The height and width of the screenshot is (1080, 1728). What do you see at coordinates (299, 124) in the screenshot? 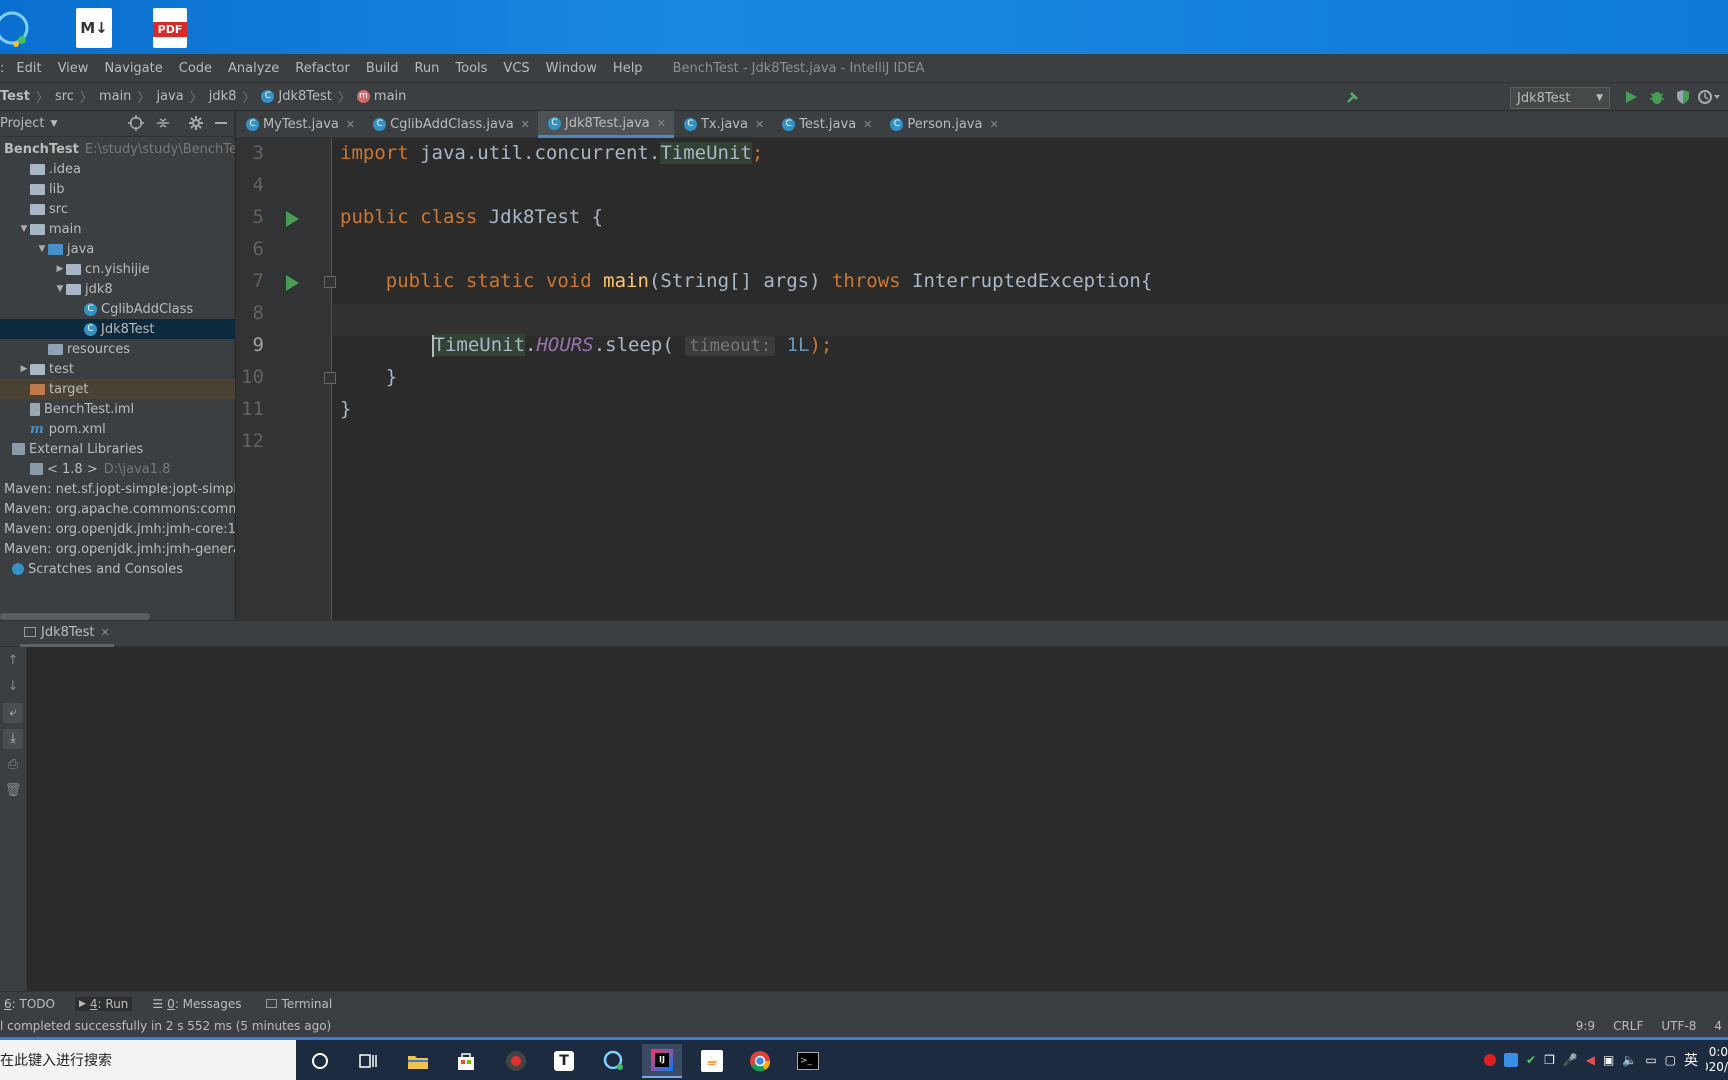
I see `tab-mytest: C MyTest.java ✕` at bounding box center [299, 124].